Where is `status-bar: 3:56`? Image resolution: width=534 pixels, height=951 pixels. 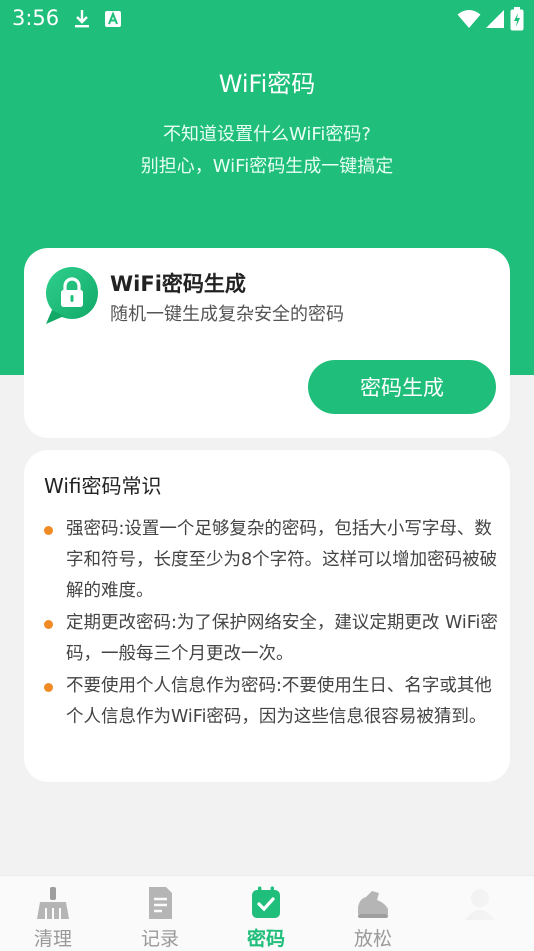 status-bar: 3:56 is located at coordinates (267, 20).